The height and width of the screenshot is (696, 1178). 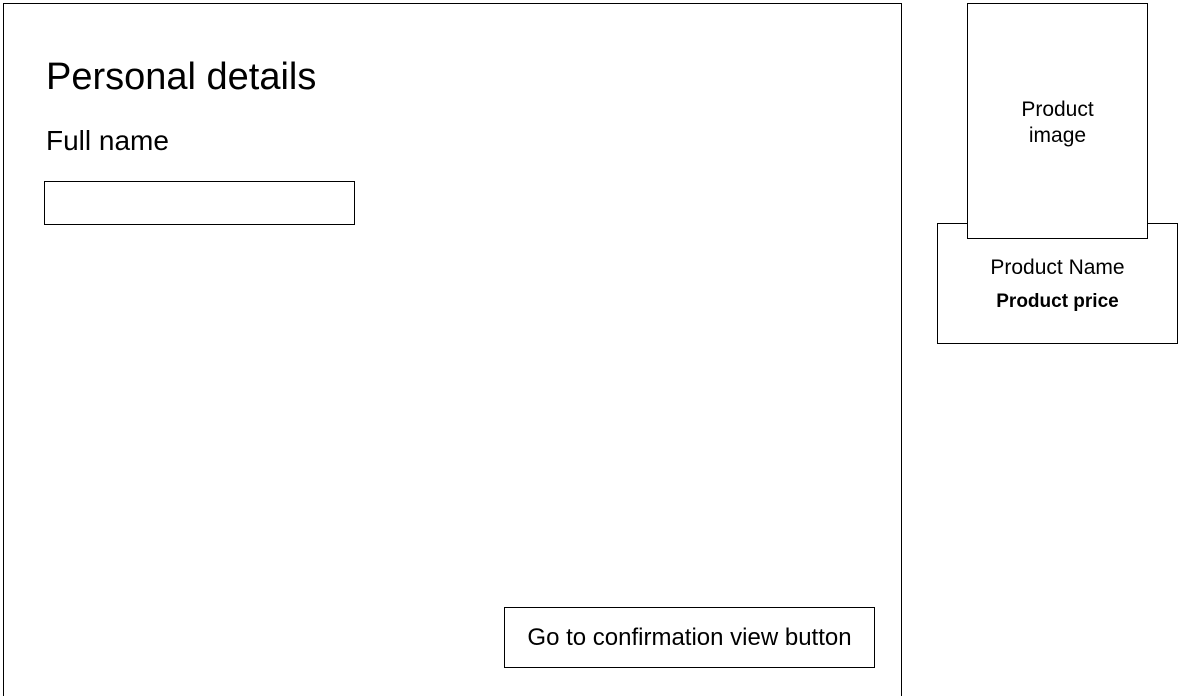 I want to click on full-name-label: Full name, so click(x=107, y=140).